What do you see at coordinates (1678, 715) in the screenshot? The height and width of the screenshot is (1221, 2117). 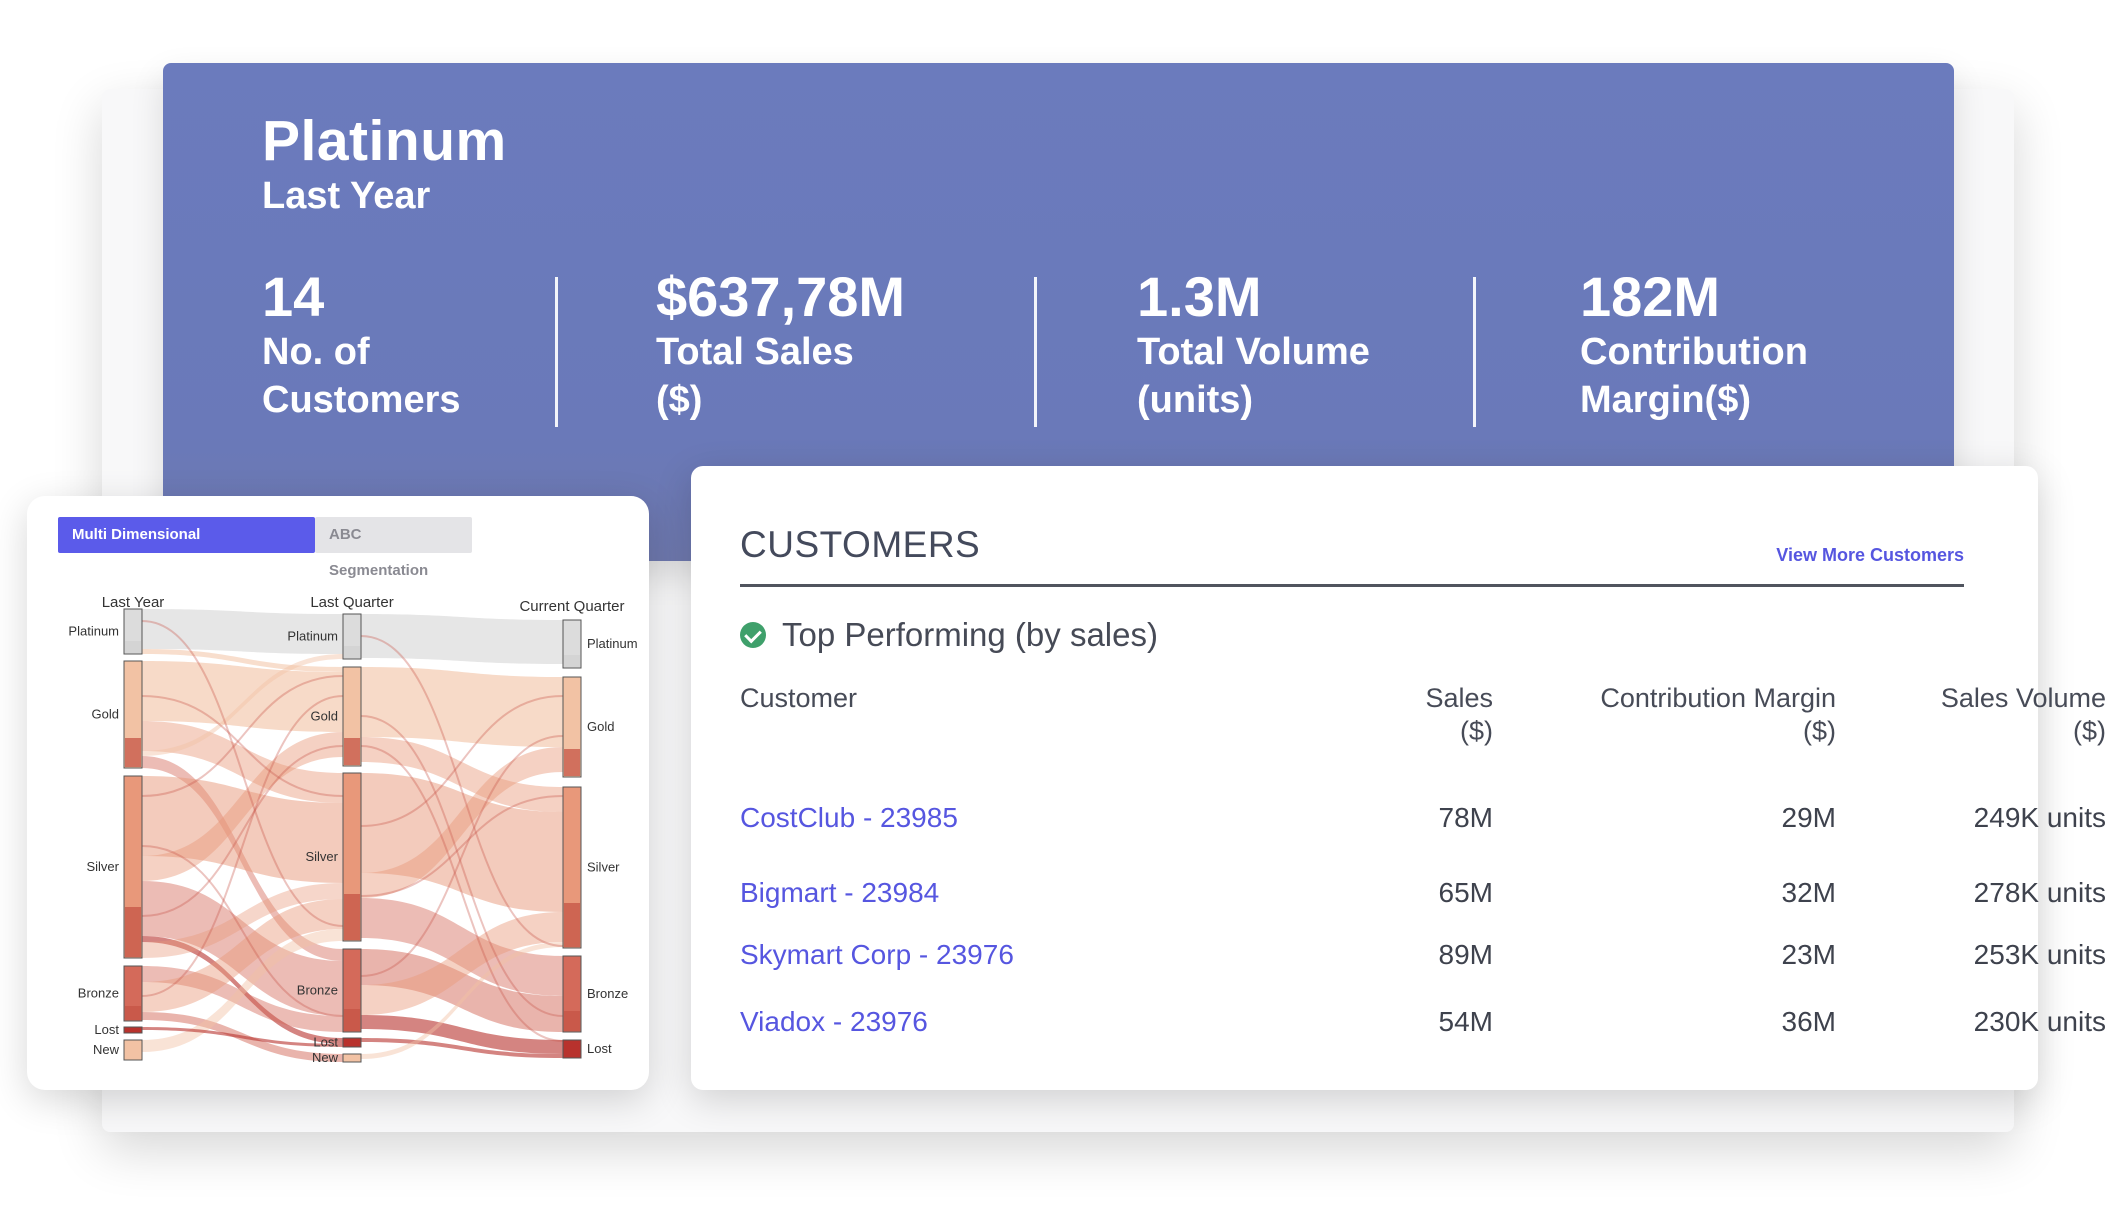 I see `column-header-contribution-margin: Contribution Margin ($)` at bounding box center [1678, 715].